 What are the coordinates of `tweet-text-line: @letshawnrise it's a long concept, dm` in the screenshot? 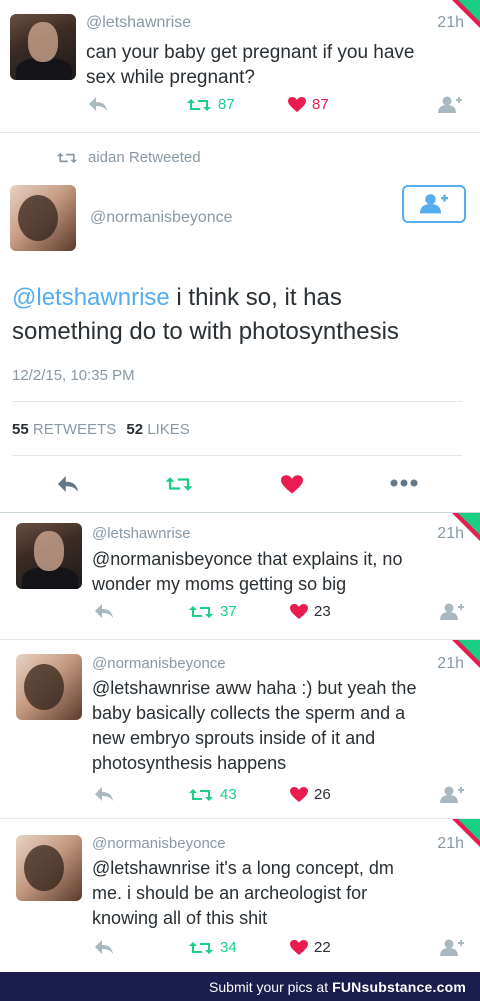 It's located at (282, 868).